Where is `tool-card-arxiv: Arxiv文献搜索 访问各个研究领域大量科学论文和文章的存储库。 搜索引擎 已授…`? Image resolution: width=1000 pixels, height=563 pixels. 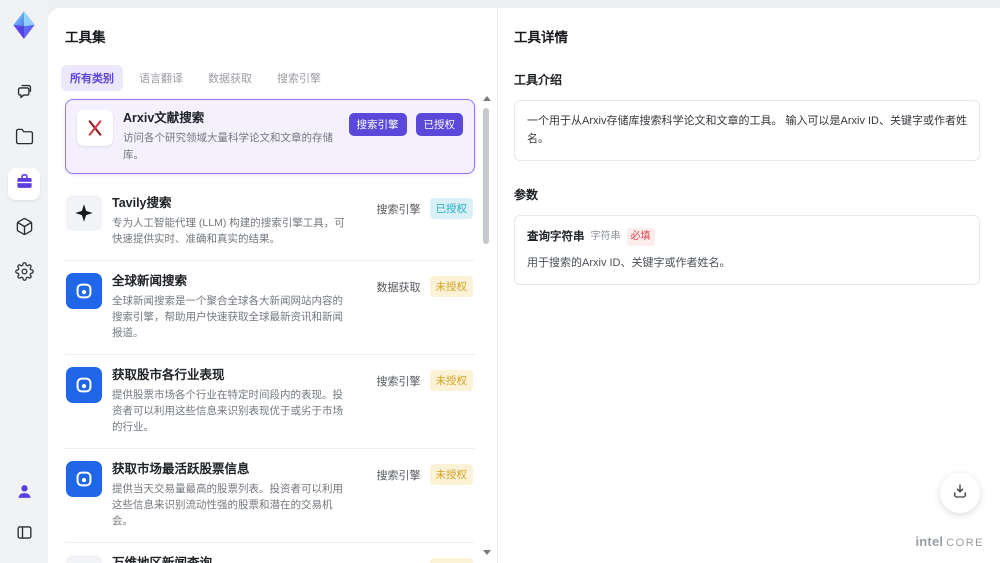
tool-card-arxiv: Arxiv文献搜索 访问各个研究领域大量科学论文和文章的存储库。 搜索引擎 已授… is located at coordinates (270, 136).